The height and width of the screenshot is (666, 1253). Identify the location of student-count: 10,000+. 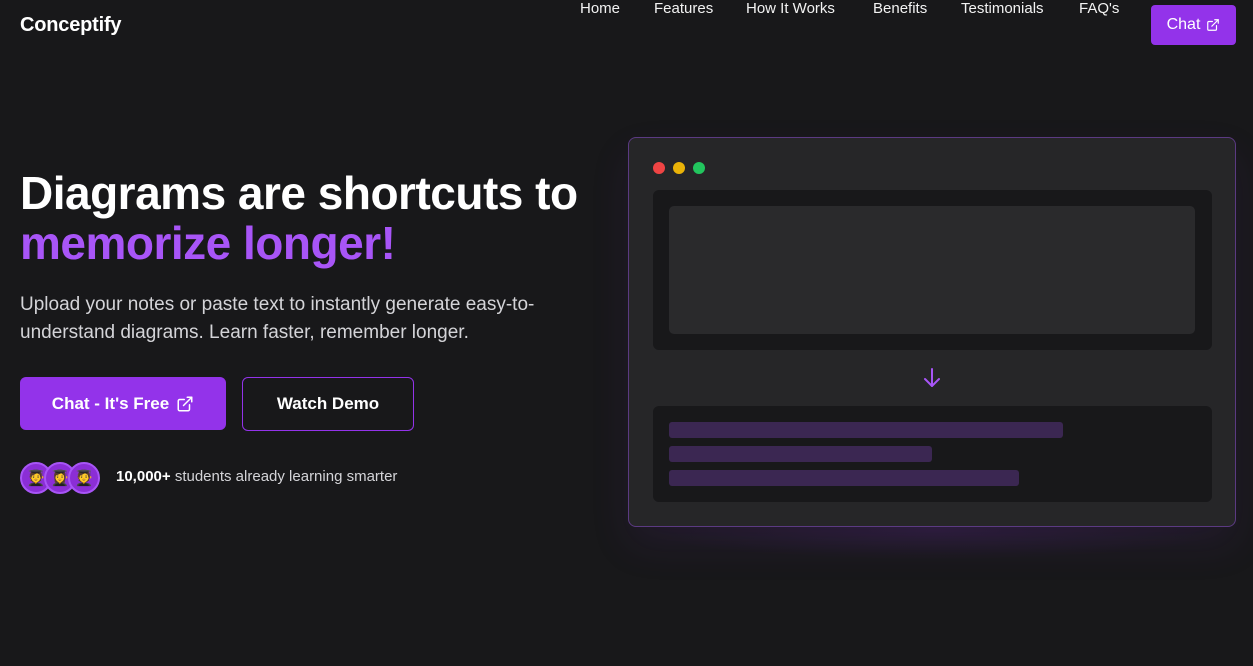
(143, 476).